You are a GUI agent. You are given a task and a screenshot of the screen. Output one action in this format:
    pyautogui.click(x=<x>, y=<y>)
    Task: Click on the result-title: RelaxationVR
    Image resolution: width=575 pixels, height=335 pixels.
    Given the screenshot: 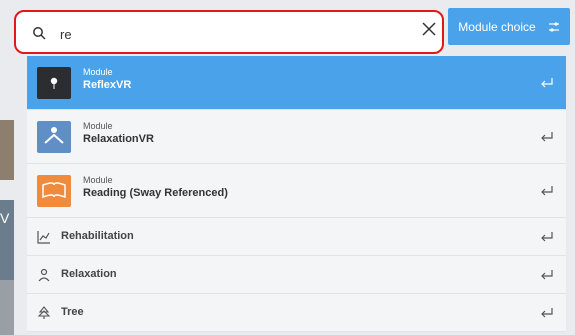 What is the action you would take?
    pyautogui.click(x=118, y=139)
    